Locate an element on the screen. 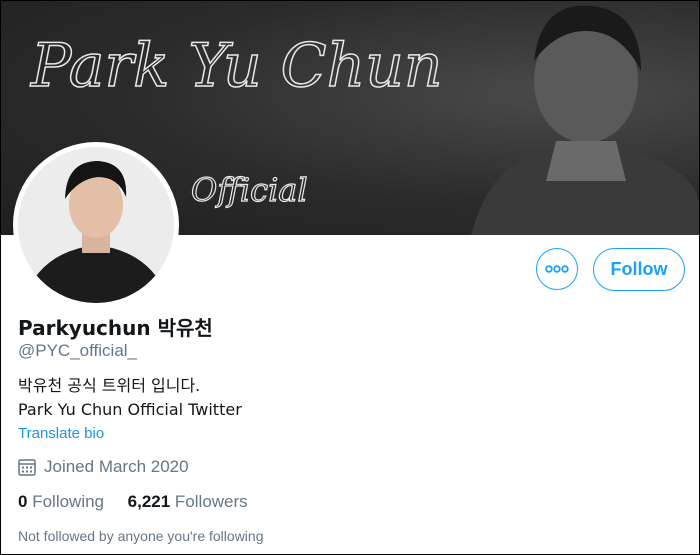  joined-date: Joined March 2020 is located at coordinates (103, 467).